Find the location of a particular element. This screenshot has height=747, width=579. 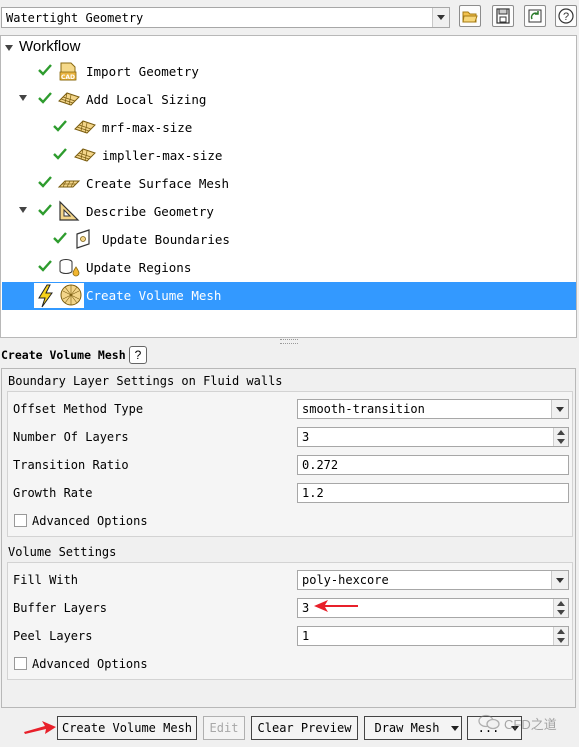

save-button is located at coordinates (503, 16).